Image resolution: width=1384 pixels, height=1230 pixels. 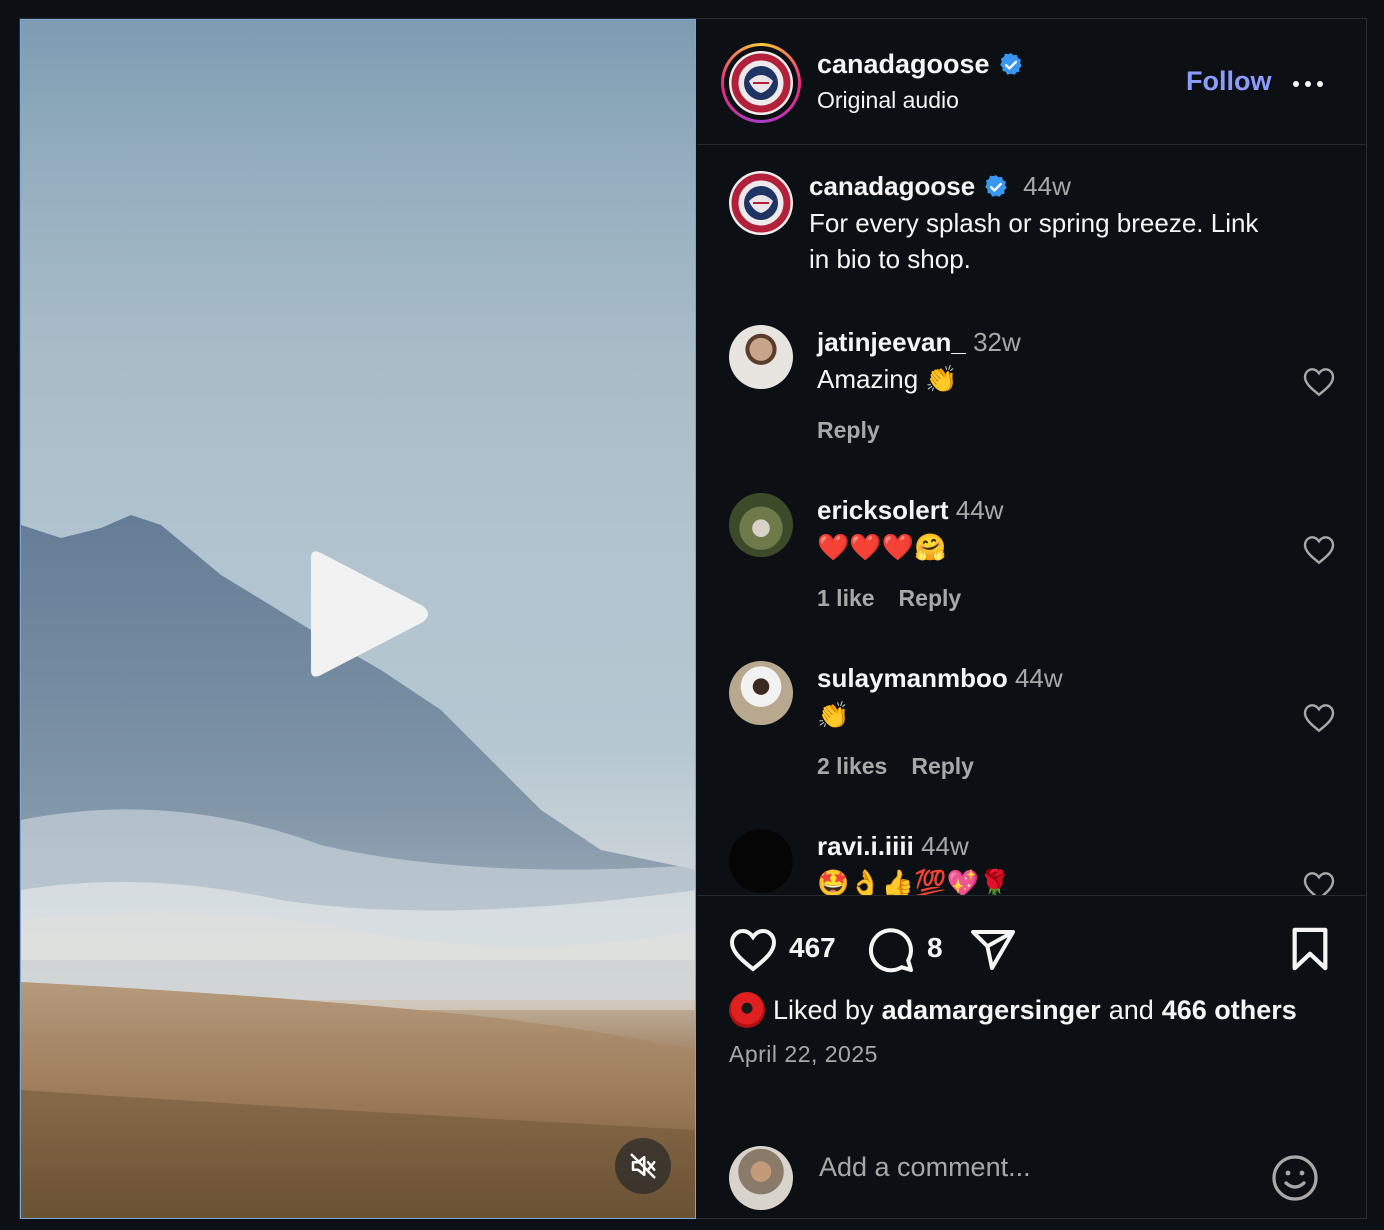 I want to click on more-icon, so click(x=1296, y=84).